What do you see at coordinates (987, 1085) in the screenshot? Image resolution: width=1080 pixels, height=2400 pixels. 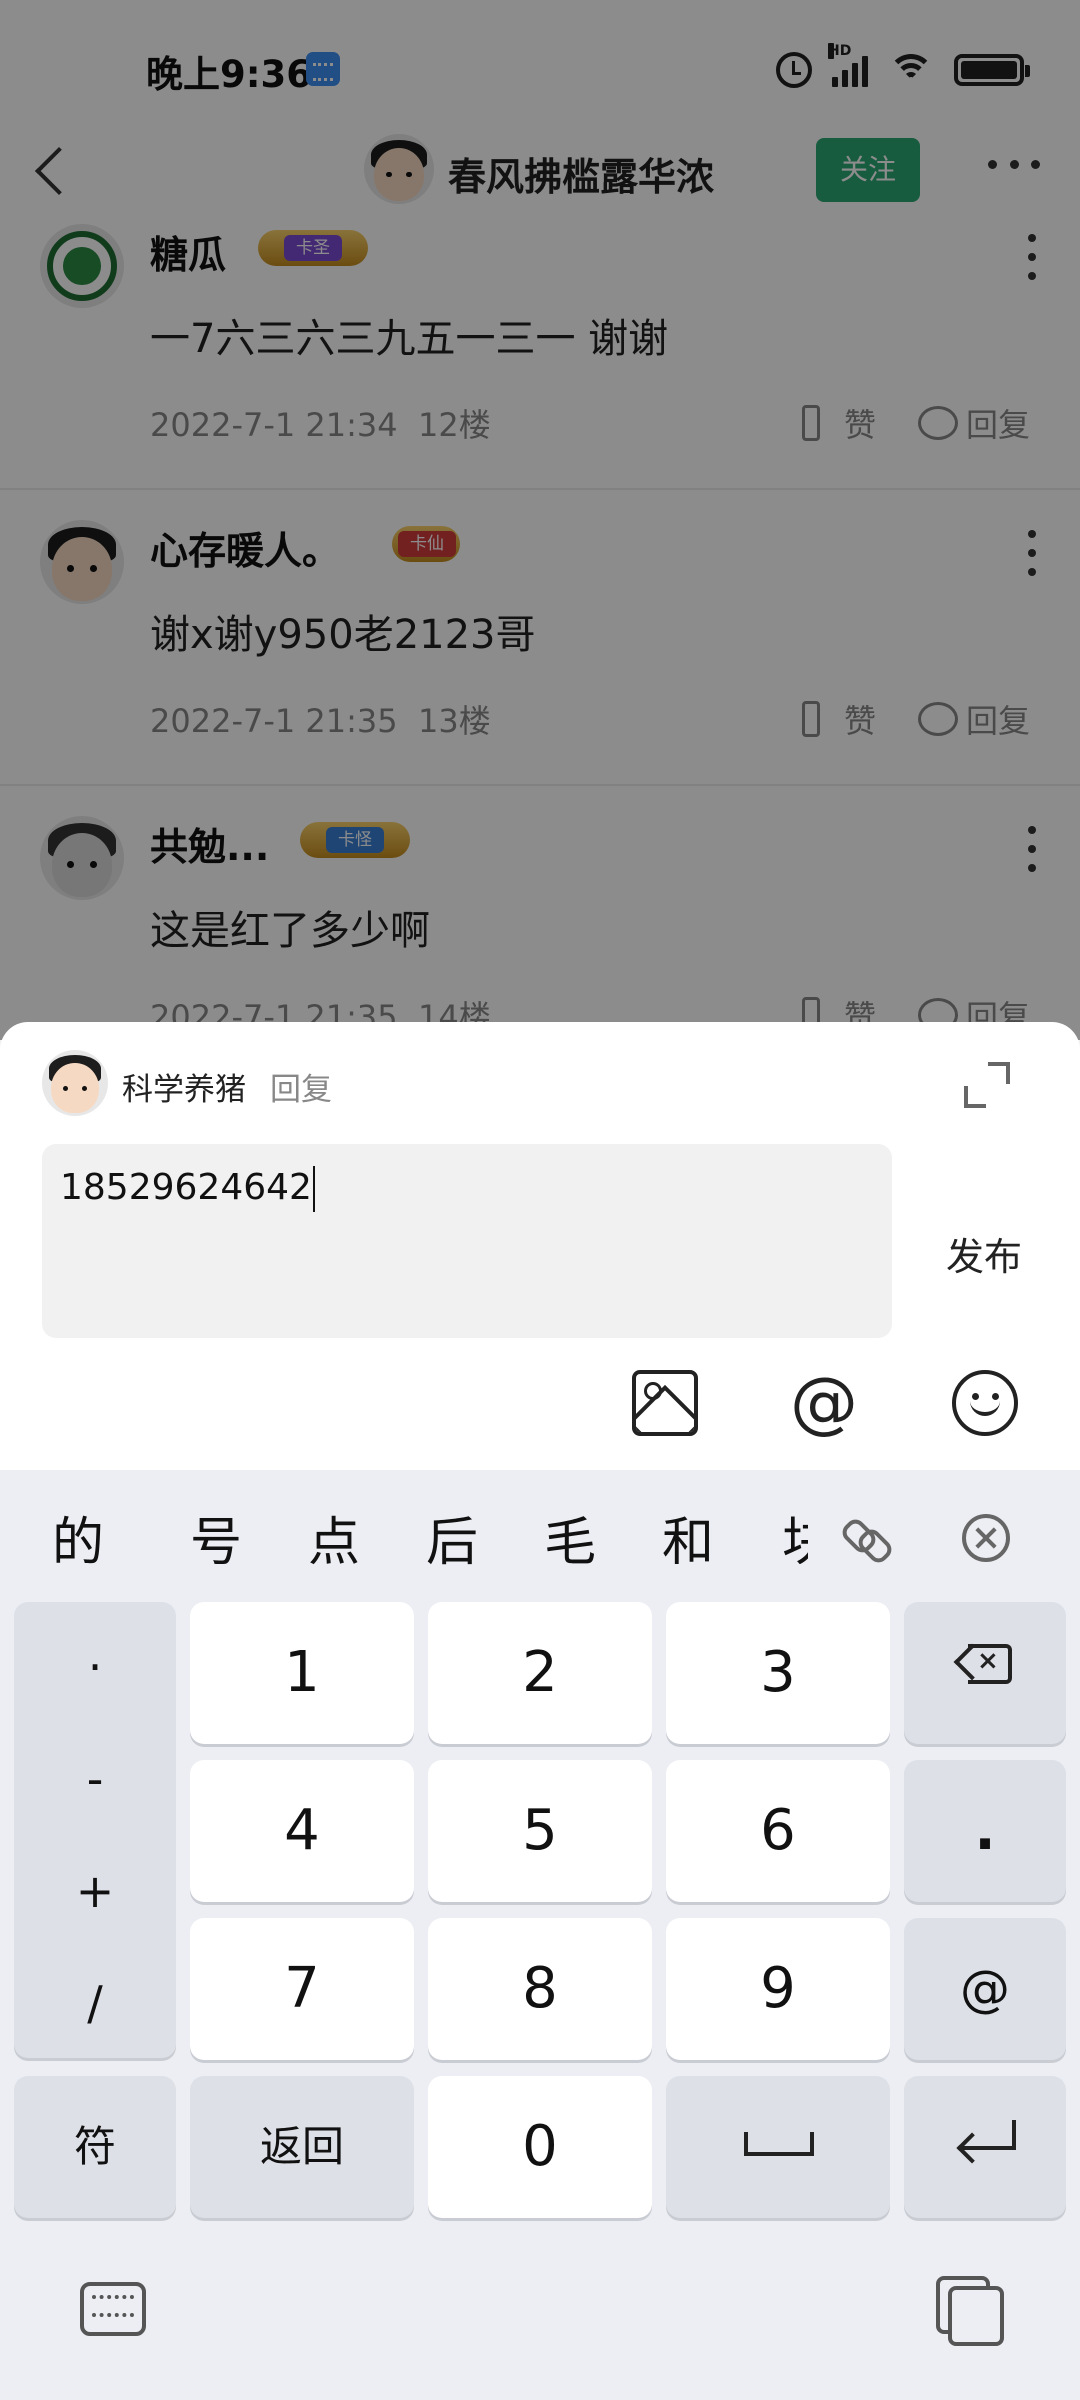 I see `expand-icon` at bounding box center [987, 1085].